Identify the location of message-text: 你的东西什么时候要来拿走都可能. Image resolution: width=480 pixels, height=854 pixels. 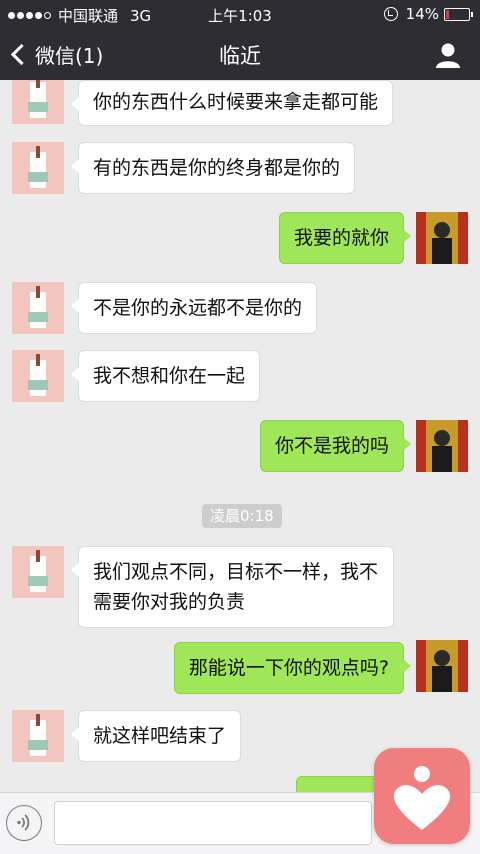
(236, 102).